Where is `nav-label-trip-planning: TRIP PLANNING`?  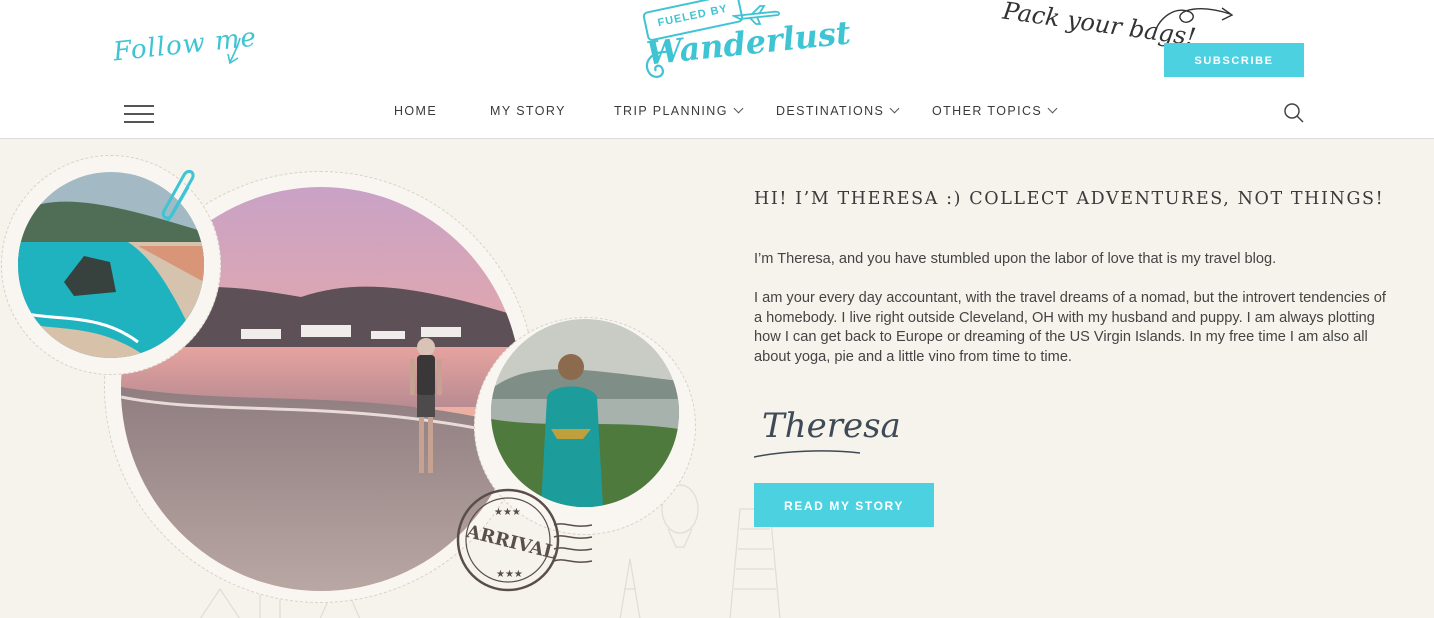
nav-label-trip-planning: TRIP PLANNING is located at coordinates (671, 111).